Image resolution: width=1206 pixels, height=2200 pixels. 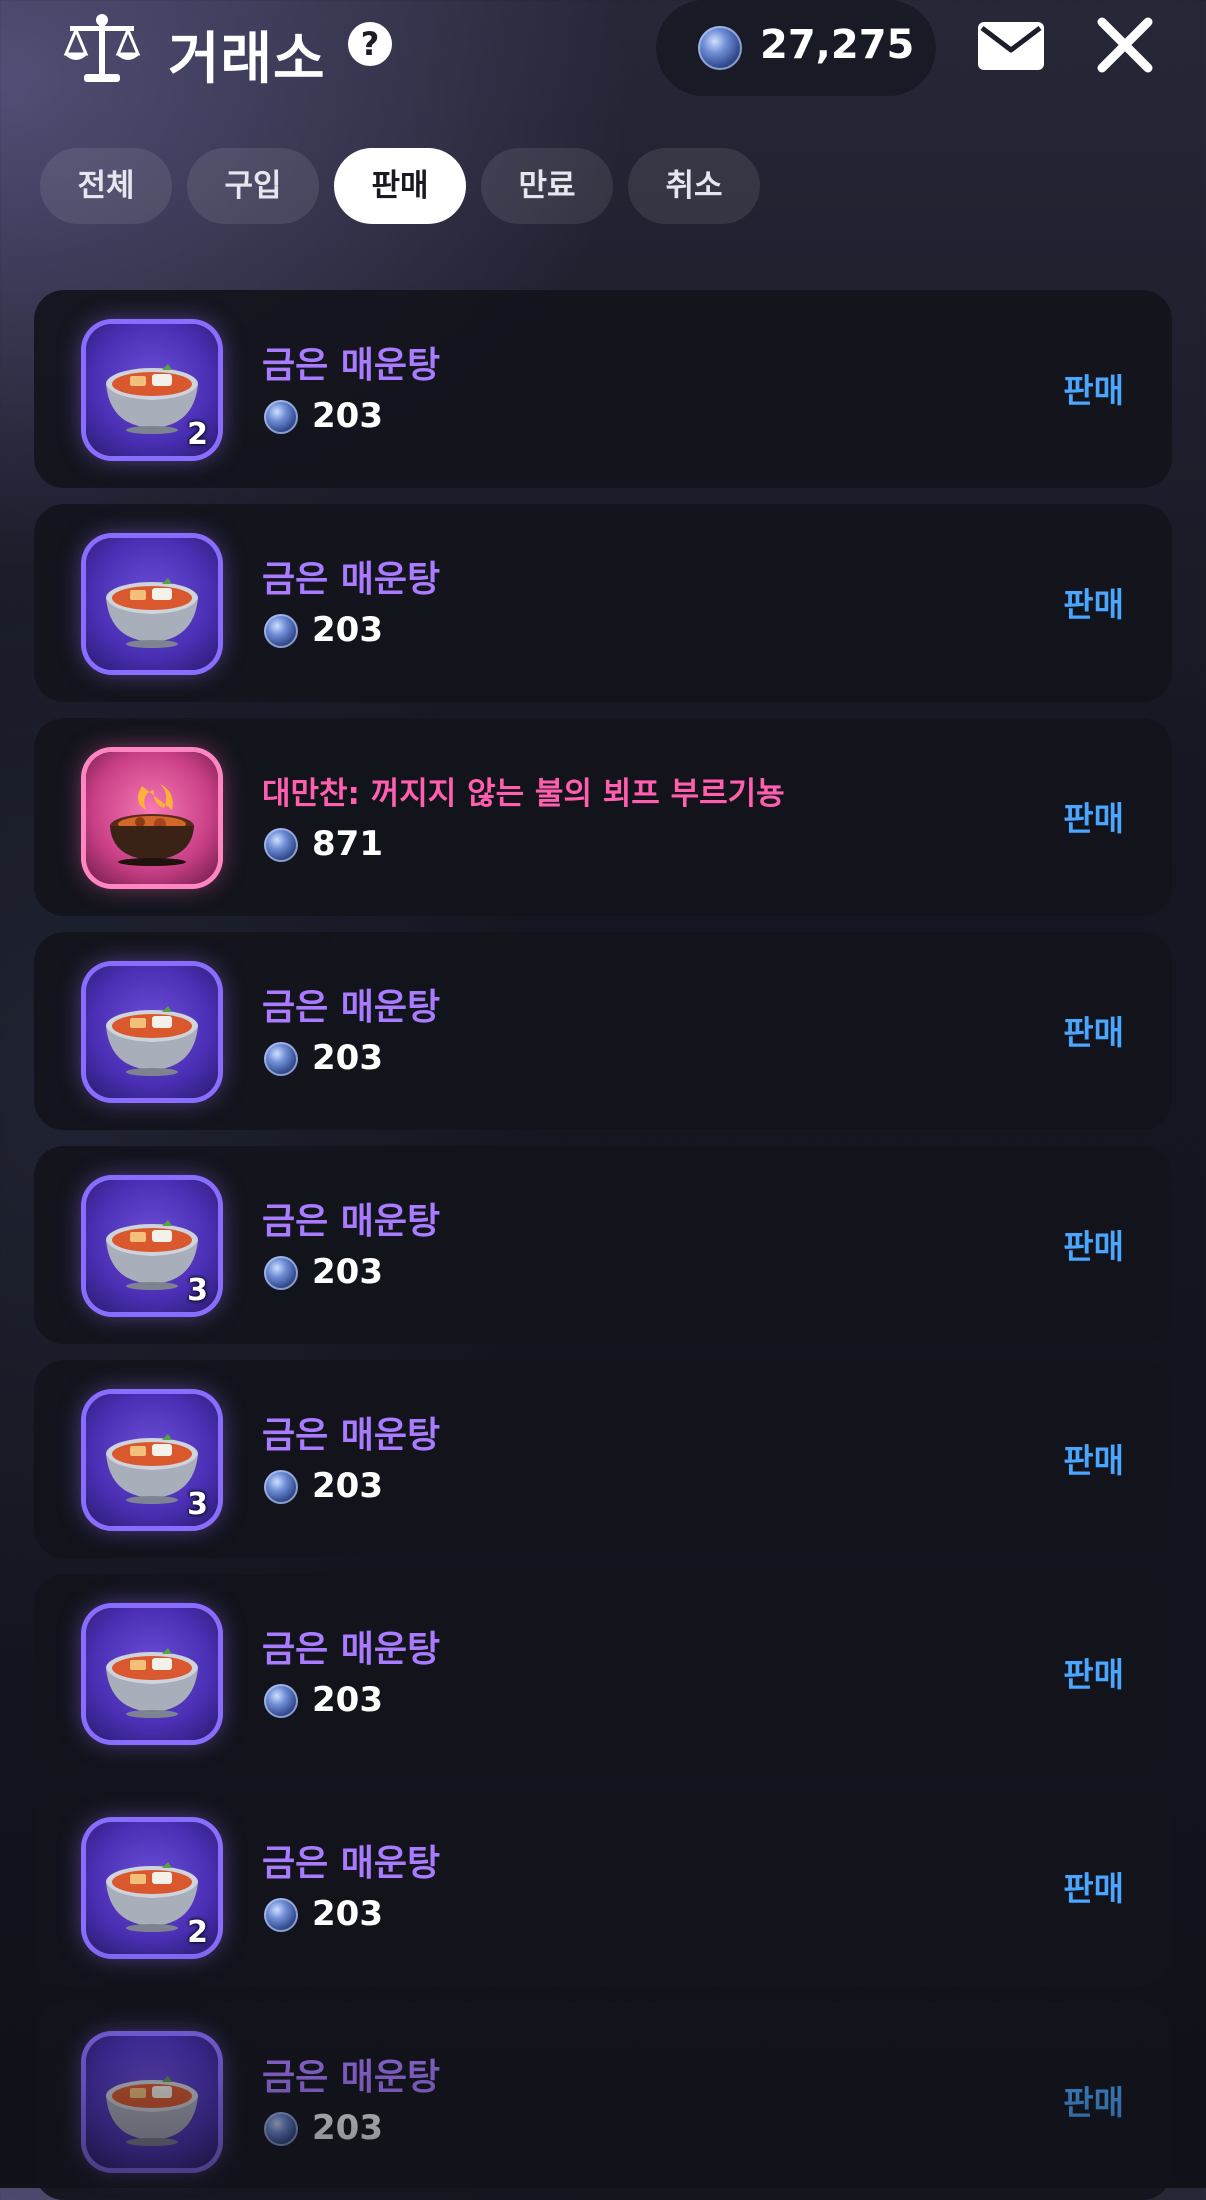 I want to click on header-bar: 거래소 ? 27,275, so click(x=603, y=55).